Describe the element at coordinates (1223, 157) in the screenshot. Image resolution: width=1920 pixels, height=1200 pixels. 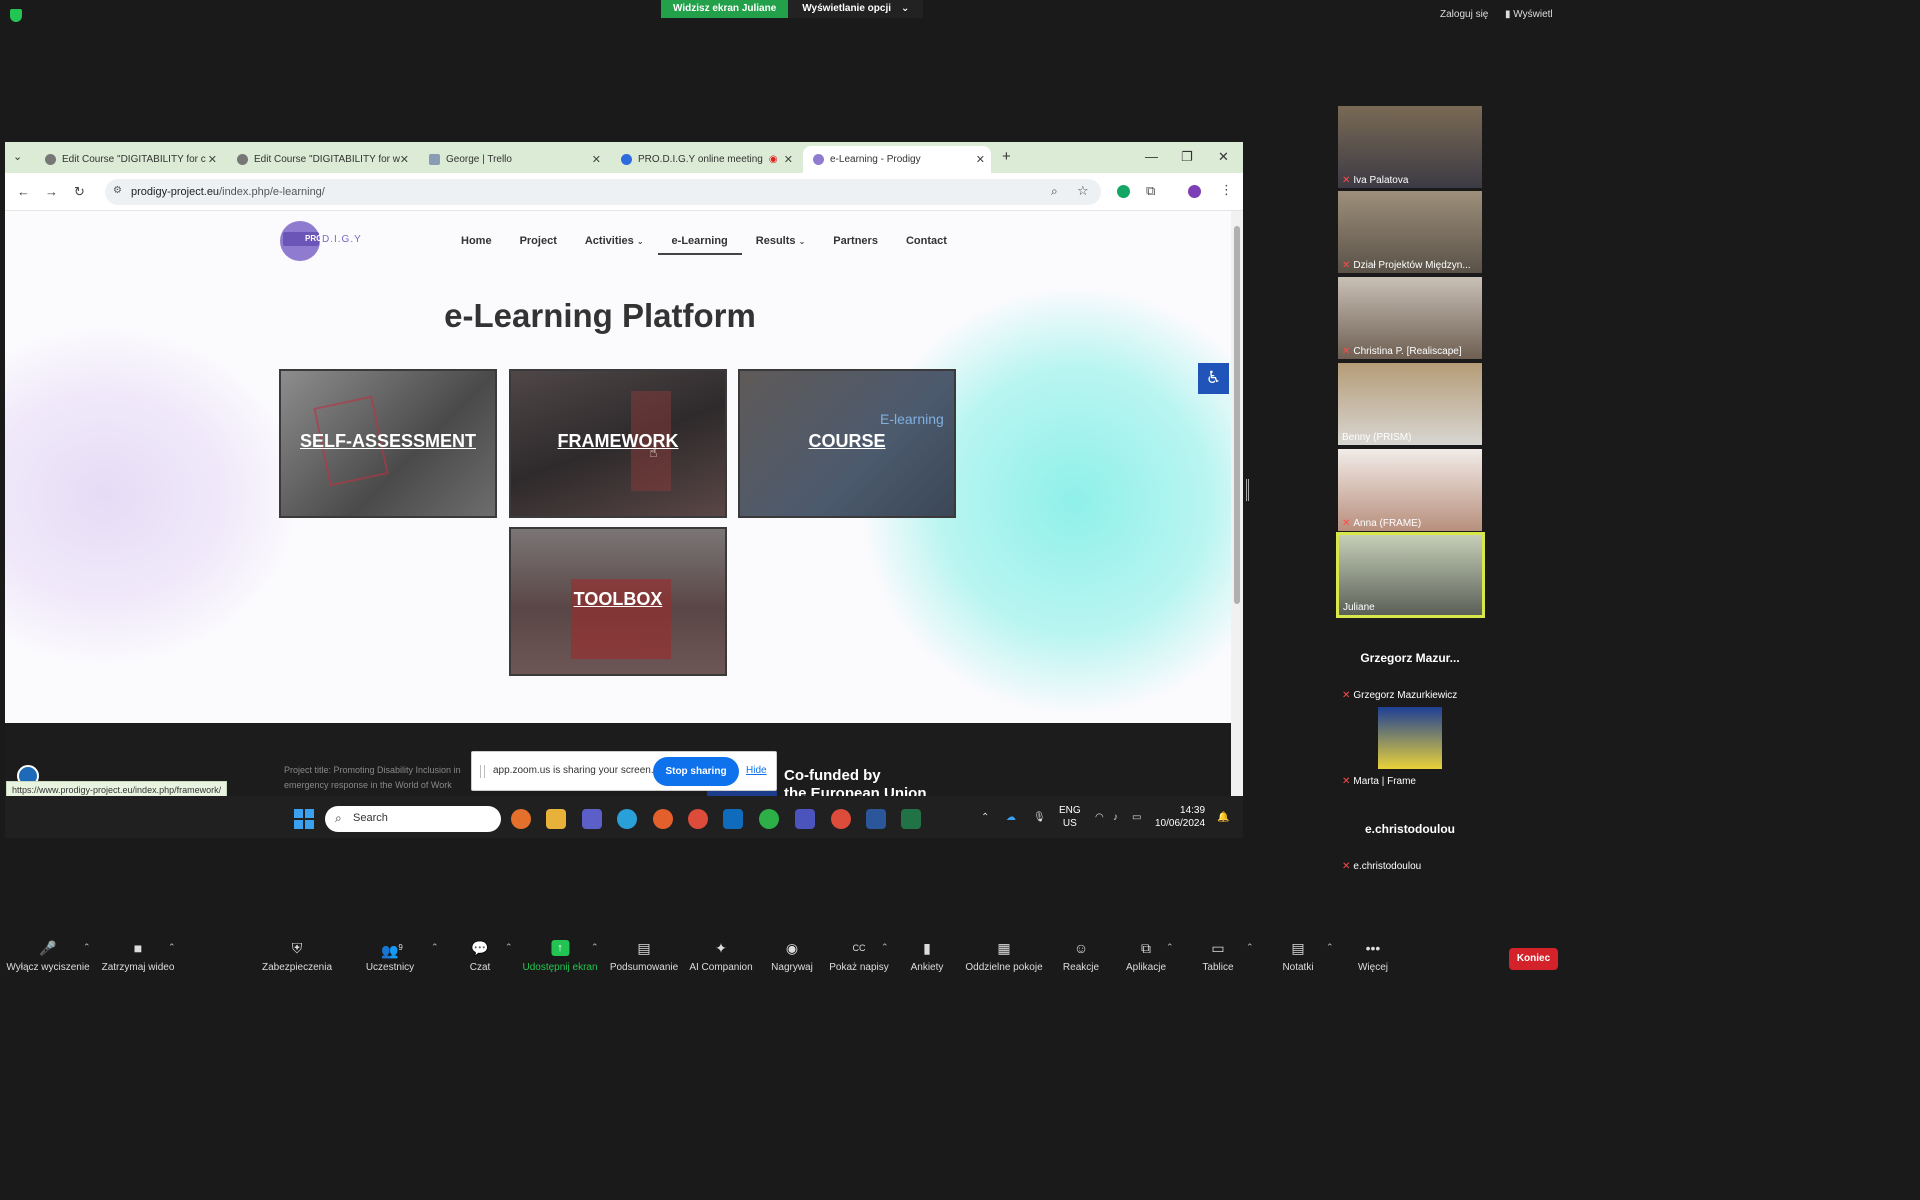
I see `close-window-icon: ✕` at that location.